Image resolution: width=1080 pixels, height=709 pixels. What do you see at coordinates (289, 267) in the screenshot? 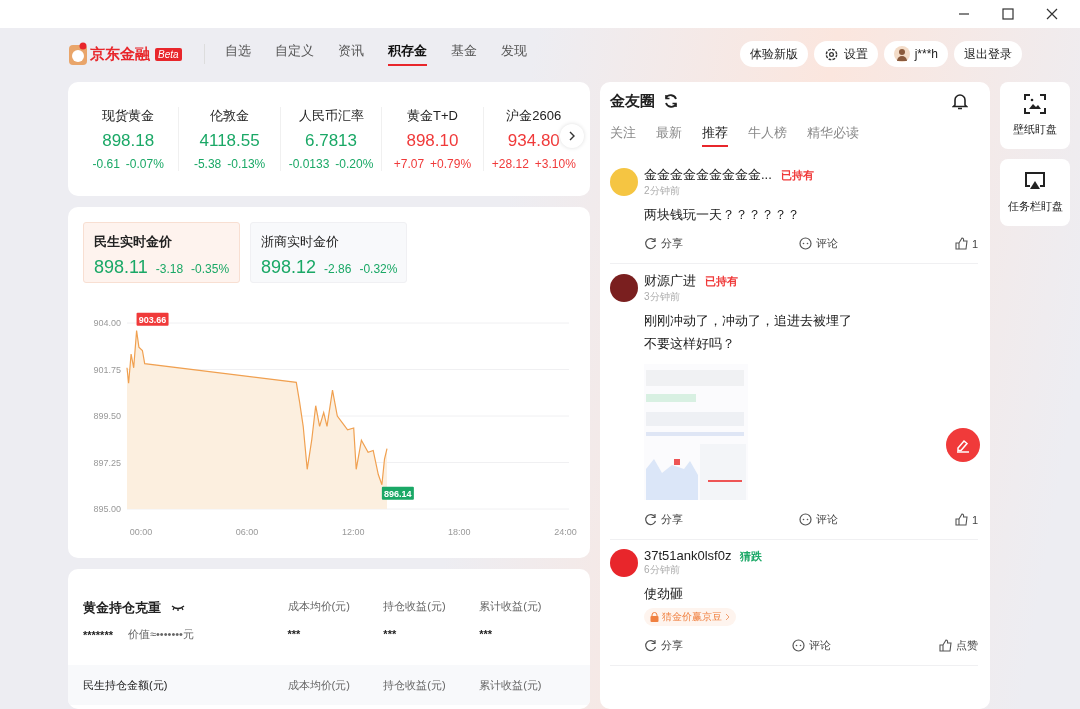
I see `price-value: 898.12` at bounding box center [289, 267].